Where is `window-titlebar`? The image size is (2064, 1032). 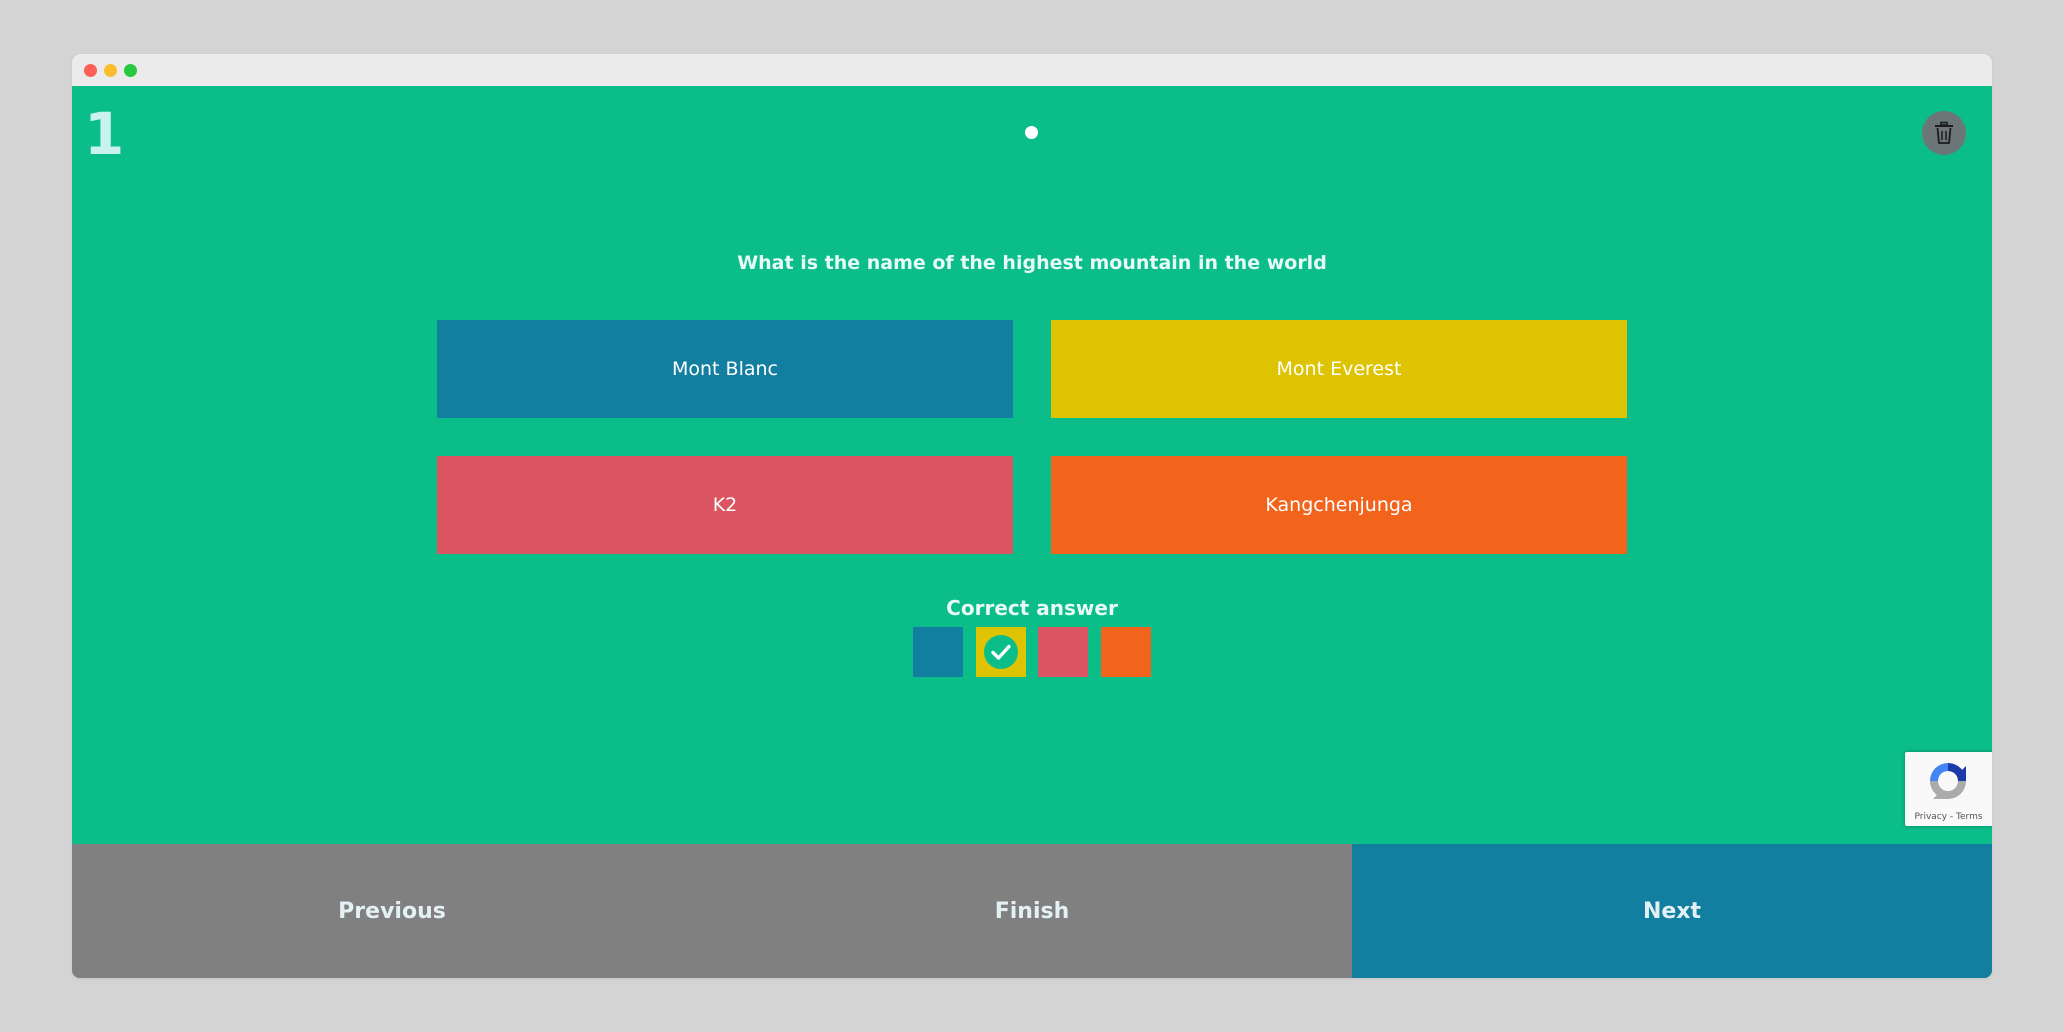
window-titlebar is located at coordinates (1032, 70).